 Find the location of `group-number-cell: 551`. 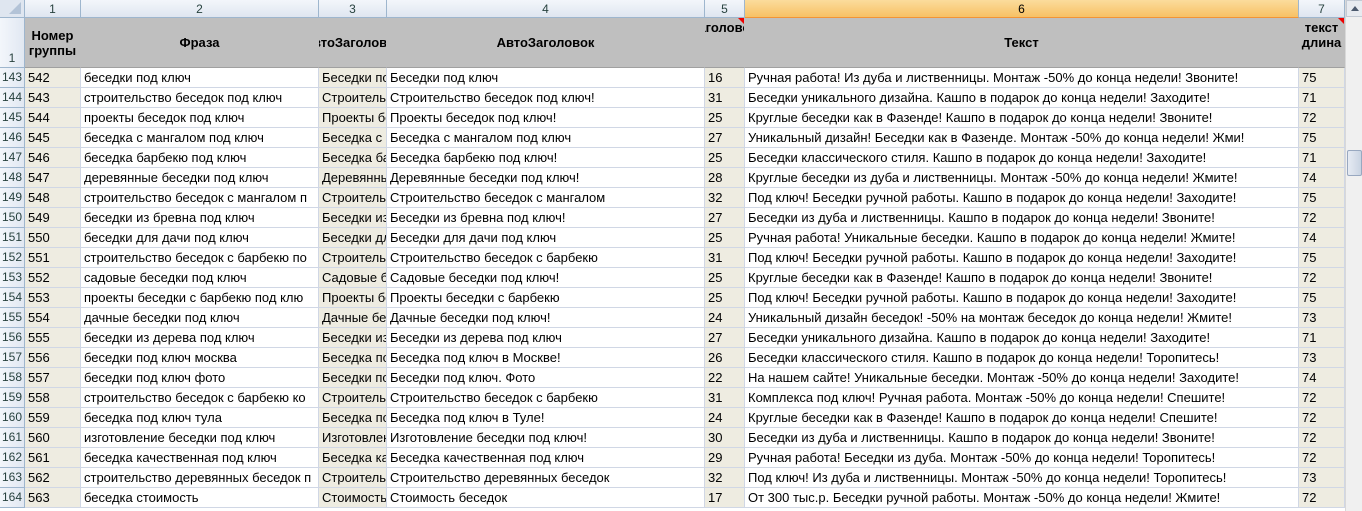

group-number-cell: 551 is located at coordinates (53, 258).